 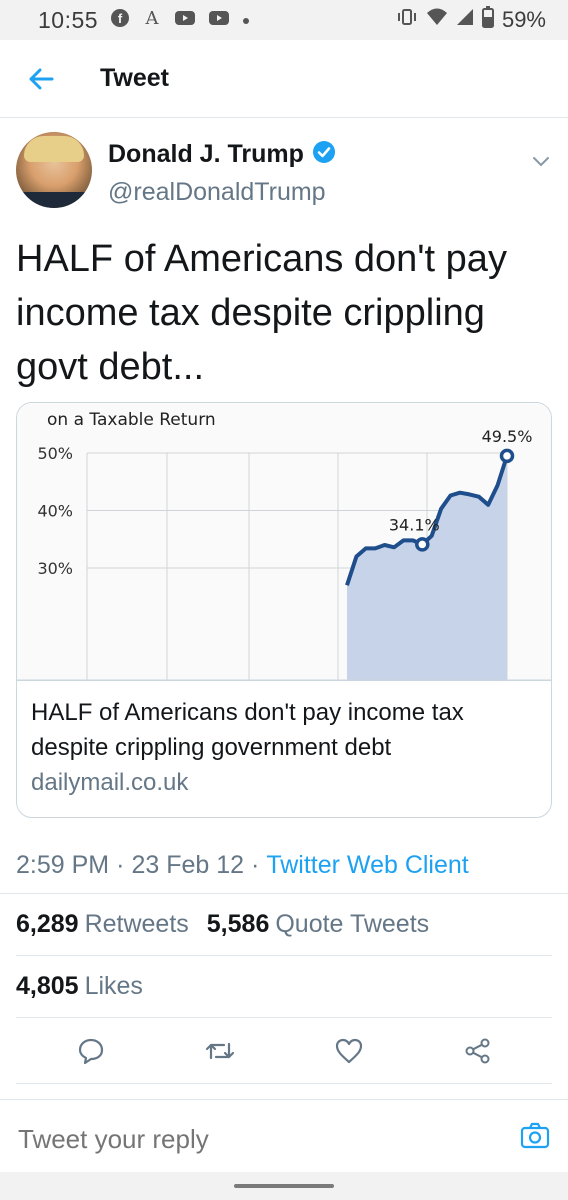 I want to click on comment-icon, so click(x=90, y=1051).